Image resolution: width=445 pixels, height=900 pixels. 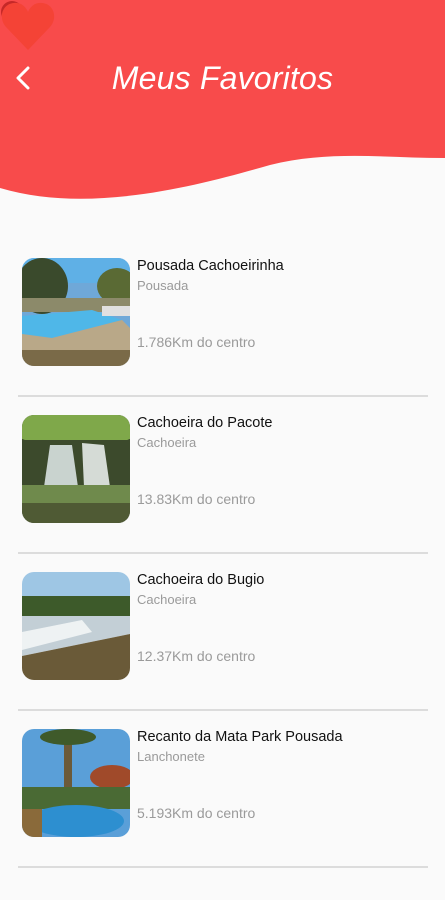 What do you see at coordinates (196, 342) in the screenshot?
I see `item-distance: 1.786Km do centro` at bounding box center [196, 342].